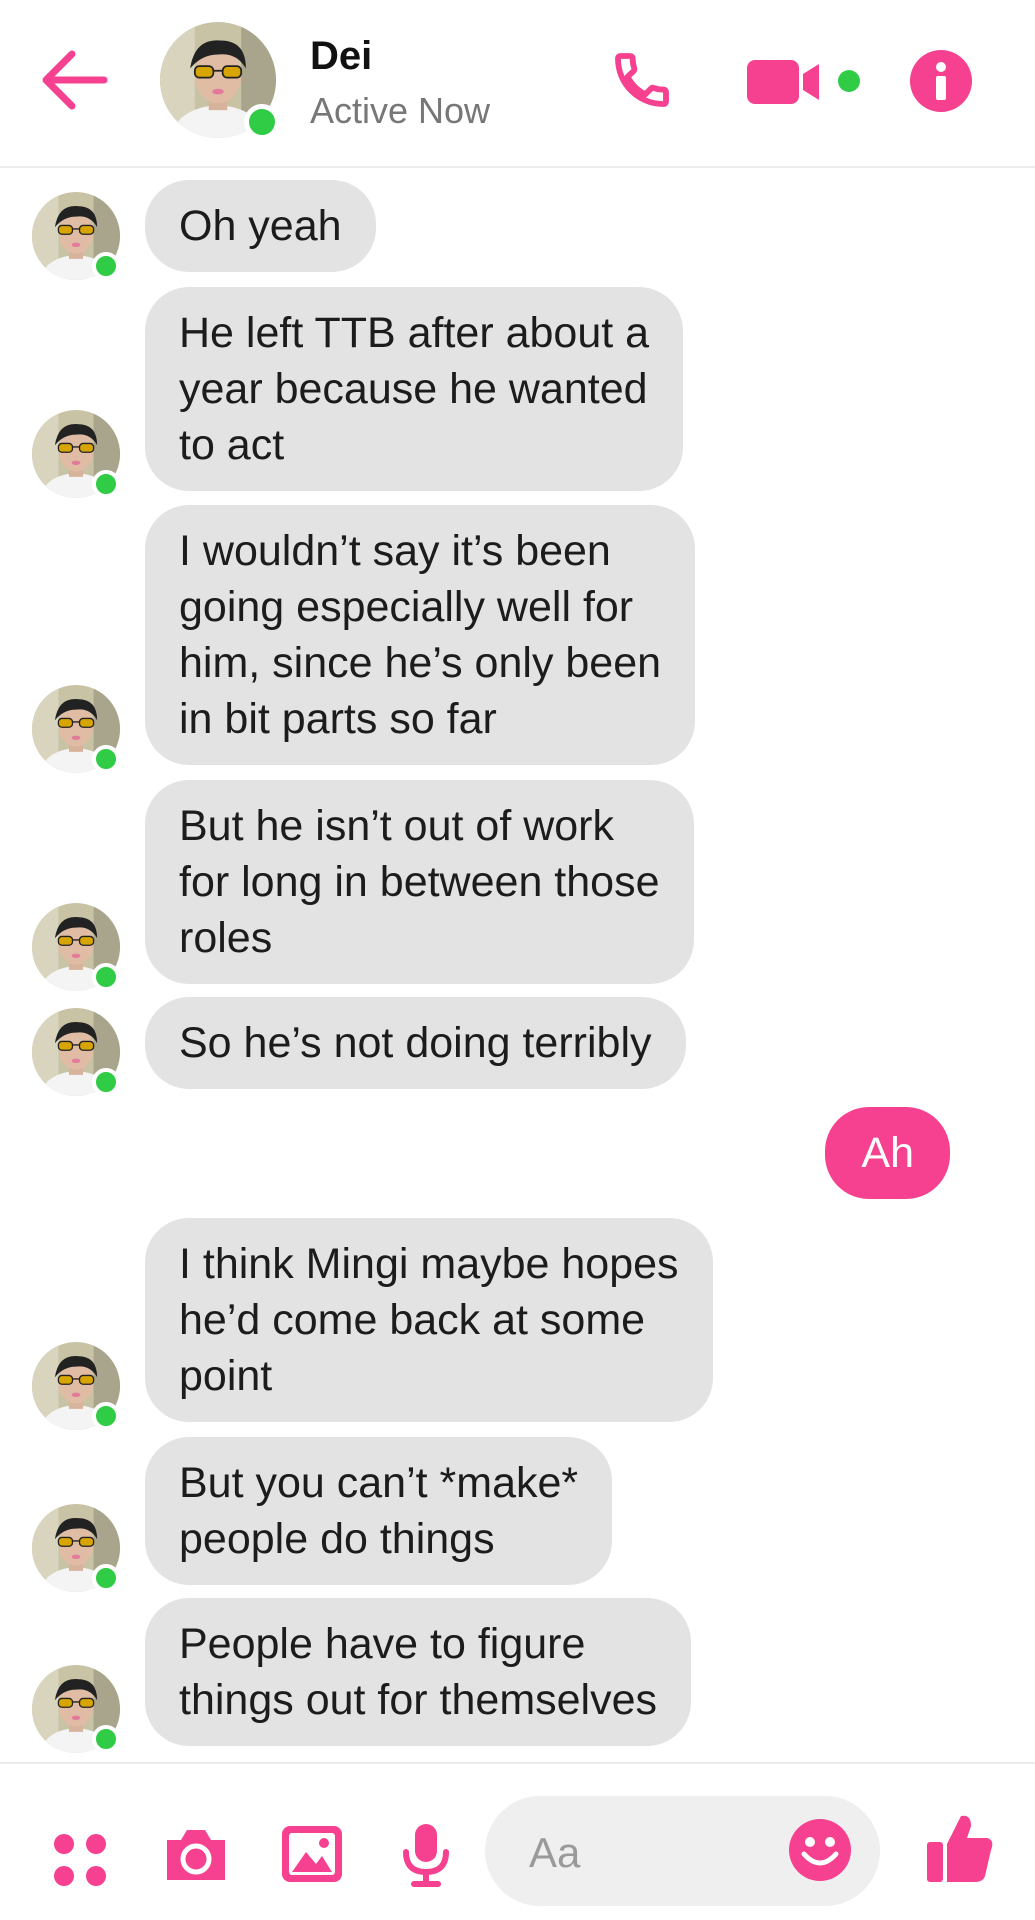 This screenshot has height=1920, width=1035. I want to click on emoji-button, so click(820, 1850).